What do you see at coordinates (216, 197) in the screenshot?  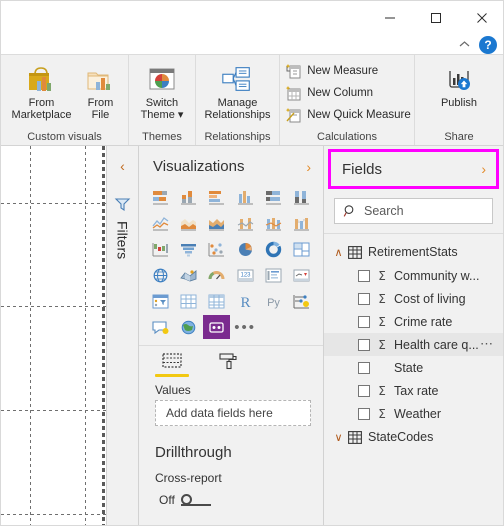 I see `clustered-bar-chart-icon` at bounding box center [216, 197].